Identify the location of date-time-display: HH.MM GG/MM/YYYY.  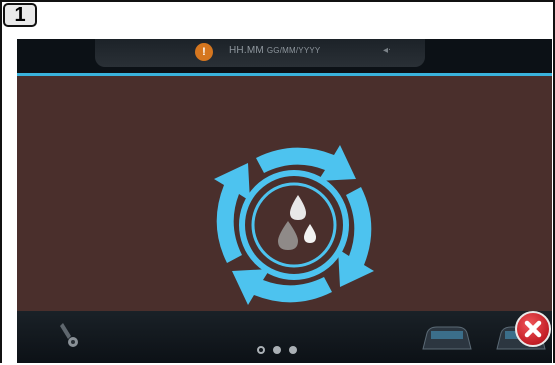
(274, 50).